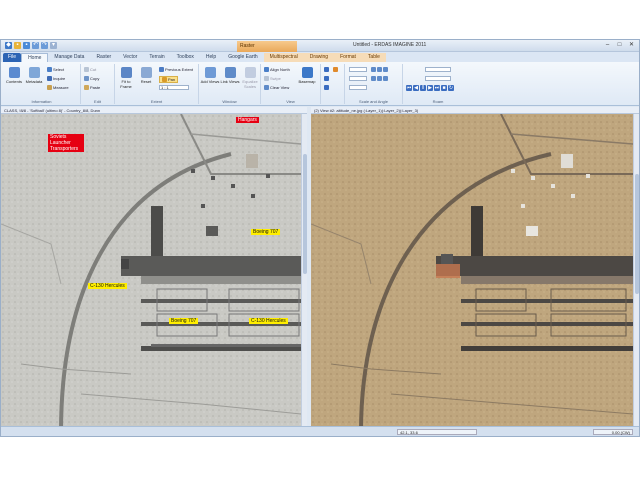  What do you see at coordinates (107, 286) in the screenshot?
I see `annotation-c130-1: C-130 Hercules` at bounding box center [107, 286].